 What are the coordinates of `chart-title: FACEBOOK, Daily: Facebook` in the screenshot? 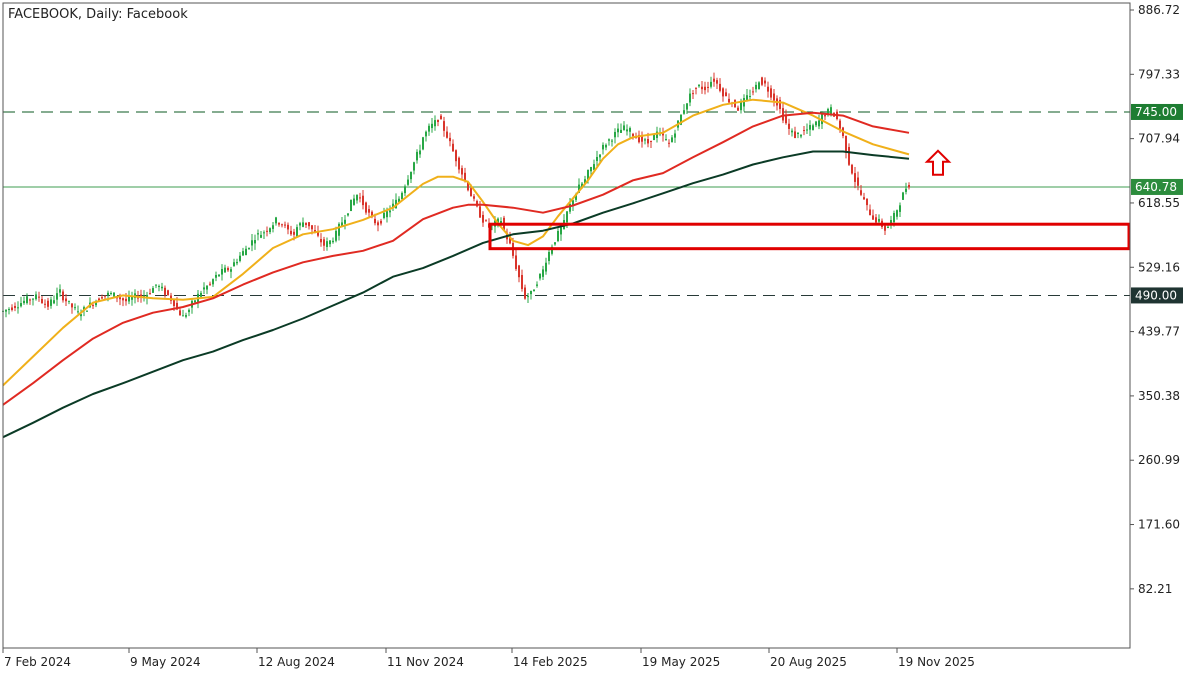 It's located at (98, 14).